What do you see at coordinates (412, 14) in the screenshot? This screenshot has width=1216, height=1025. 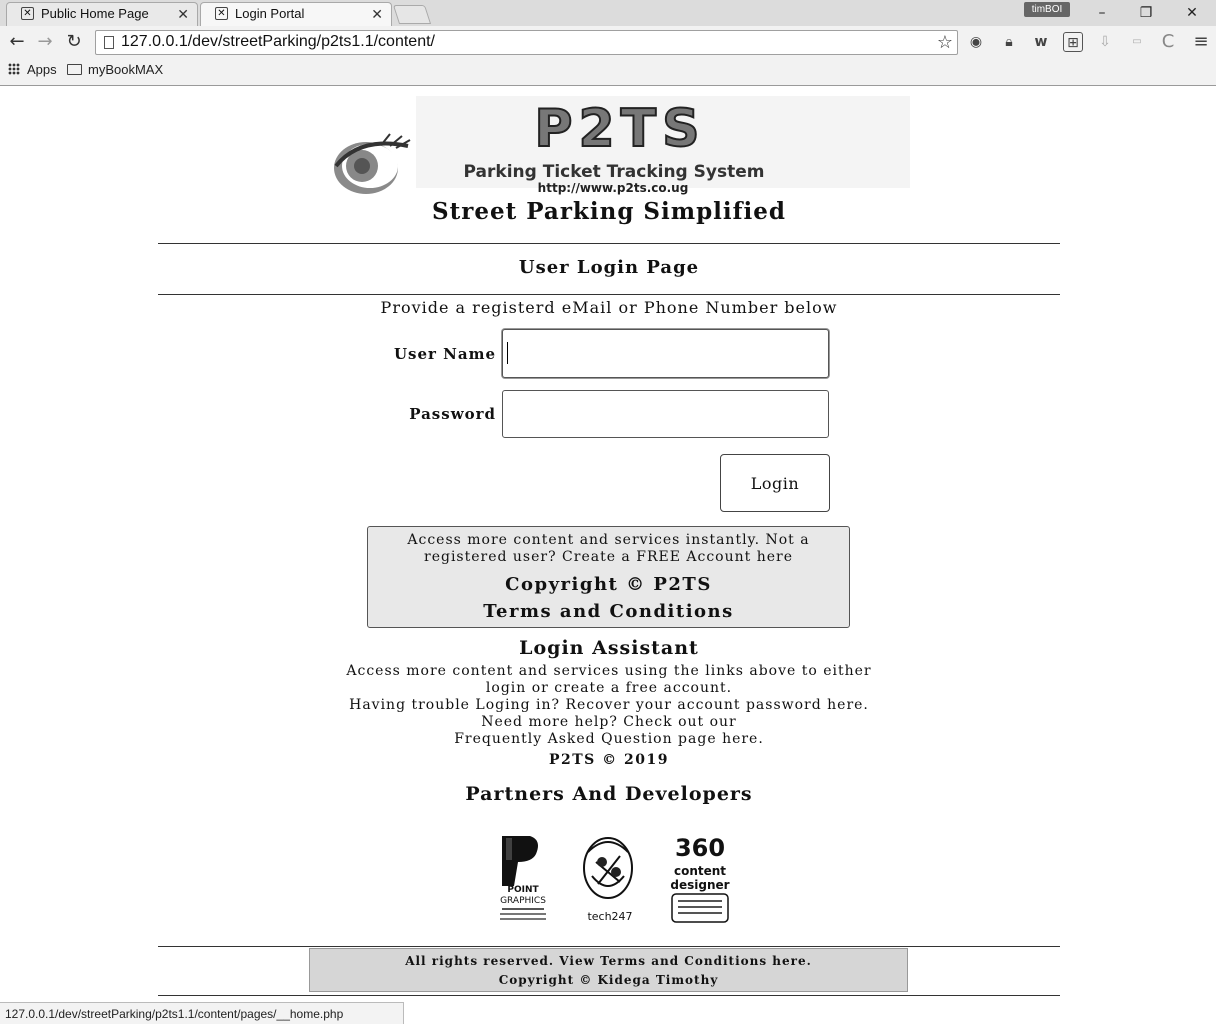 I see `new-tab-button` at bounding box center [412, 14].